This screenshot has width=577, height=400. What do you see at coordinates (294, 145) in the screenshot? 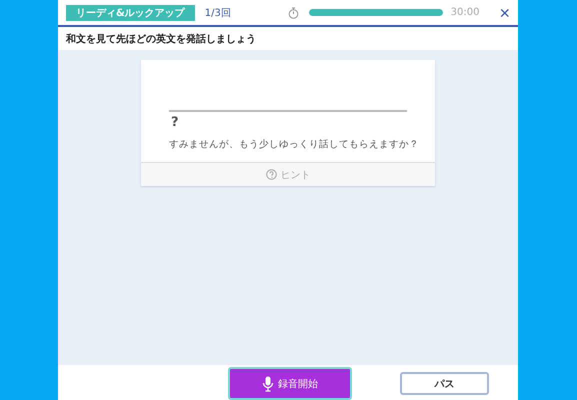
I see `prompt-text: すみませんが、もう少しゆっくり話してもらえますか？` at bounding box center [294, 145].